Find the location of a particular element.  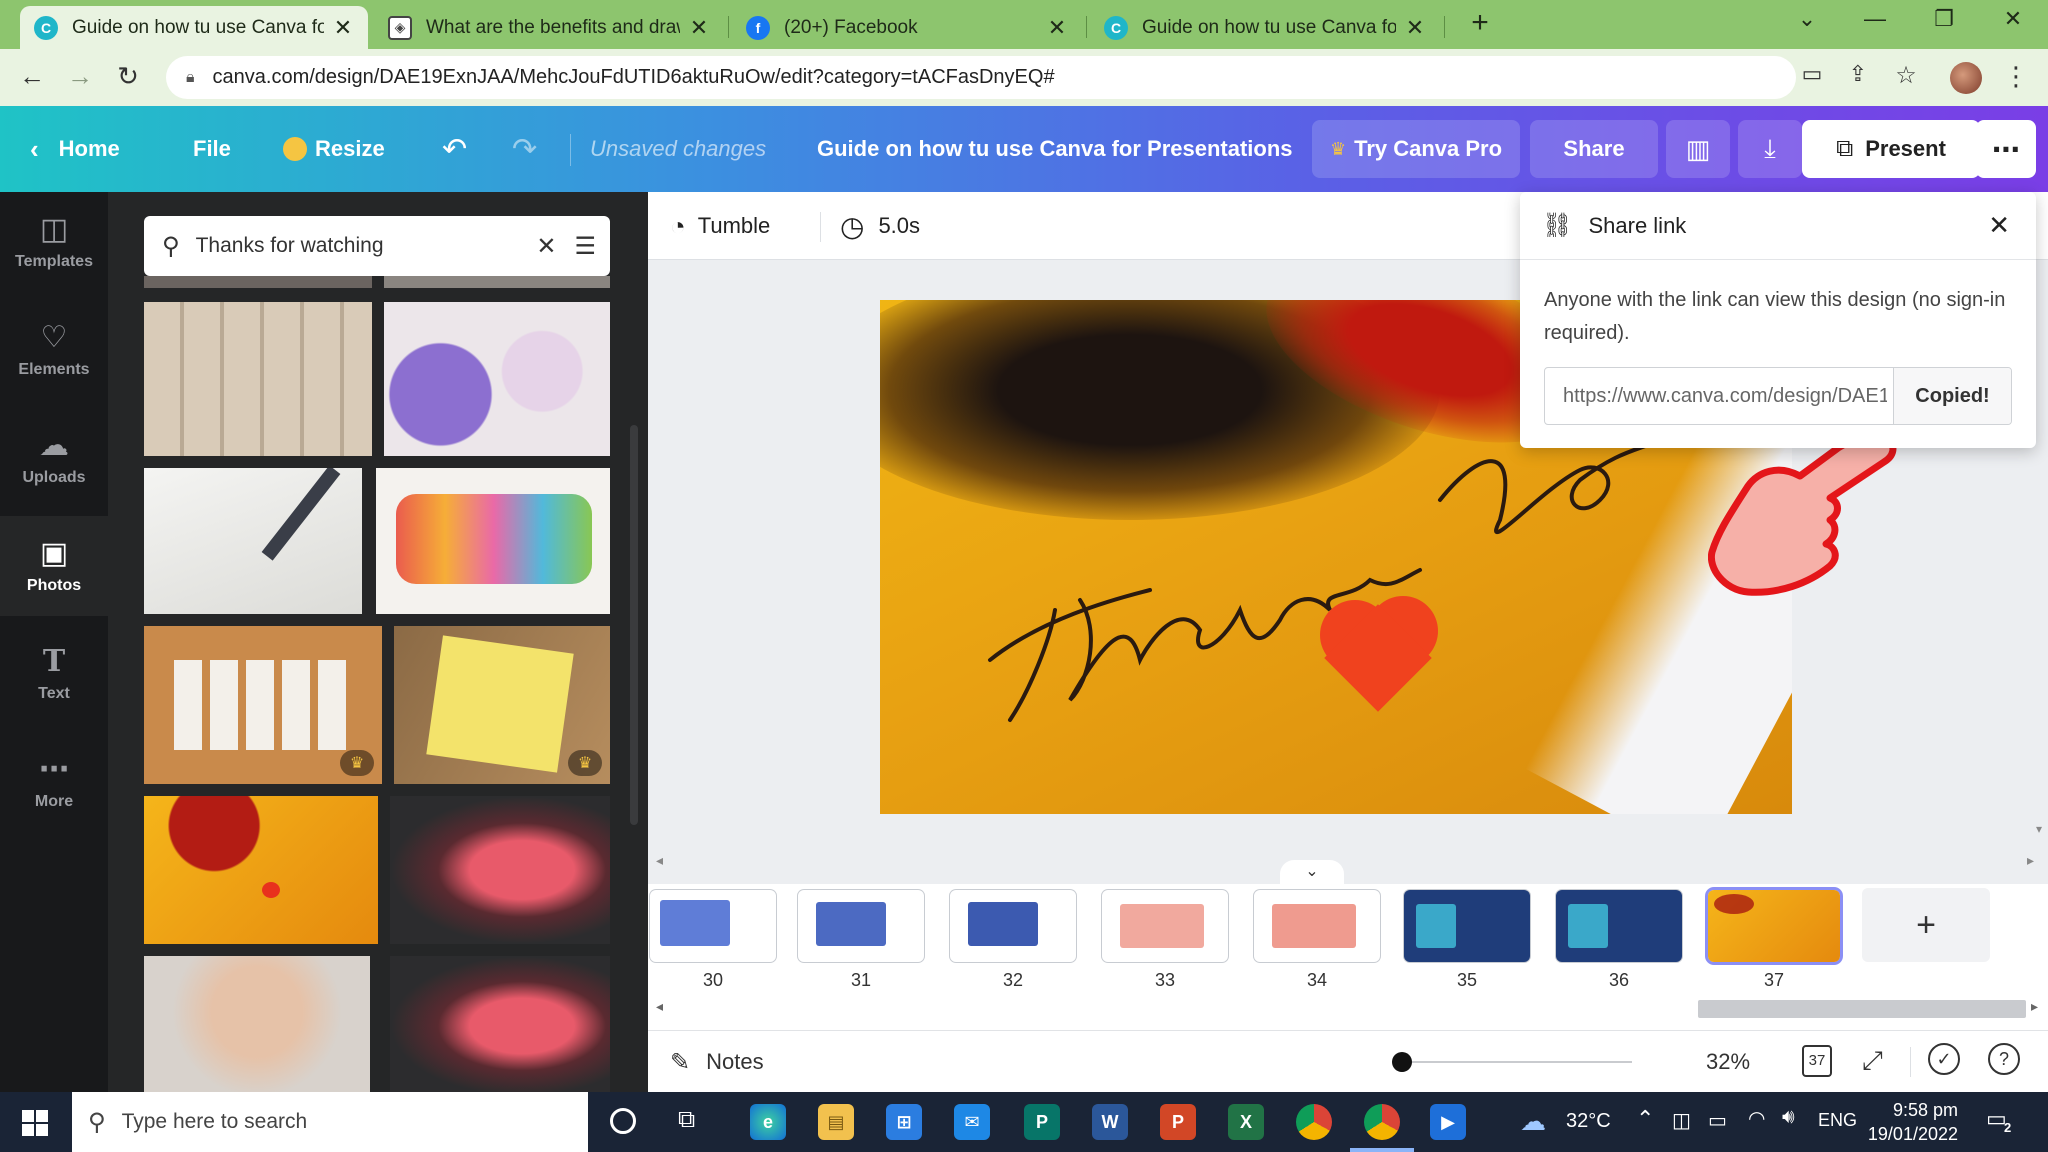

photo-search-input: ⚲ Thanks for watching ✕ ☰ is located at coordinates (377, 246).